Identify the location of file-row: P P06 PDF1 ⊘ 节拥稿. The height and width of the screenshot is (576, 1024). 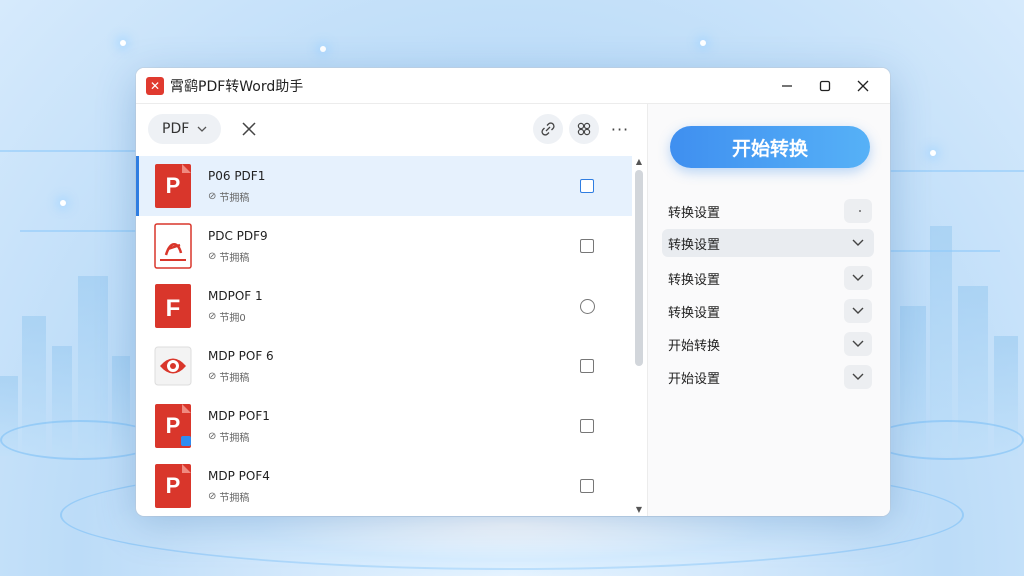
(384, 186).